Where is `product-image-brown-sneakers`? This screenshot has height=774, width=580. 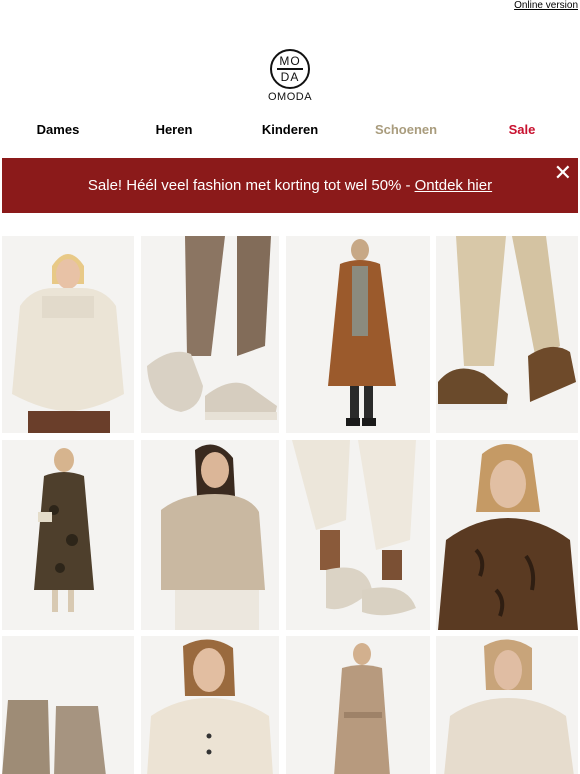
product-image-brown-sneakers is located at coordinates (507, 334).